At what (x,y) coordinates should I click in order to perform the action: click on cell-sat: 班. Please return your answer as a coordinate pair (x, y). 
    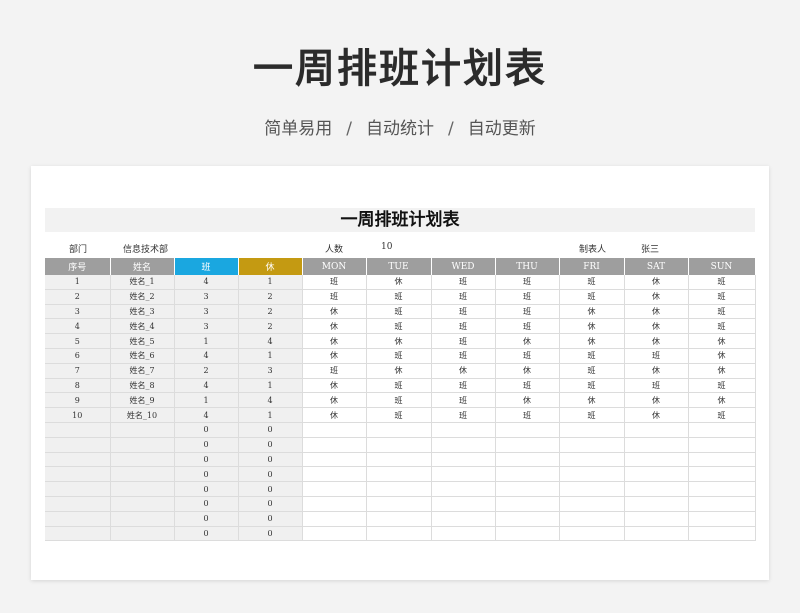
    Looking at the image, I should click on (656, 356).